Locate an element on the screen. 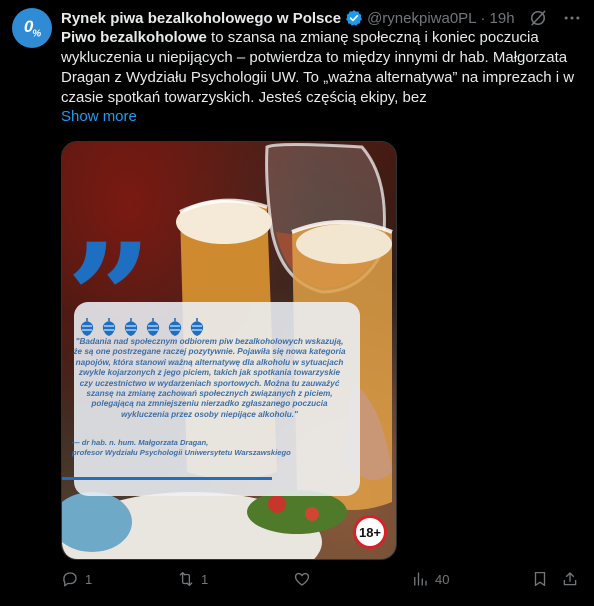  header-actions is located at coordinates (555, 18).